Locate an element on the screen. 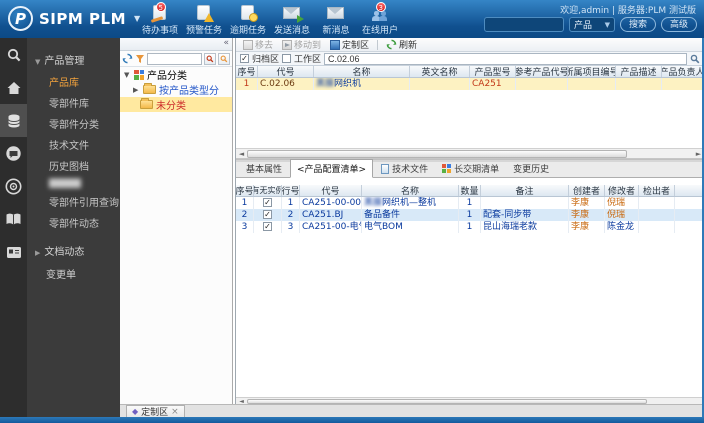 This screenshot has height=423, width=704. refresh-icon is located at coordinates (127, 58).